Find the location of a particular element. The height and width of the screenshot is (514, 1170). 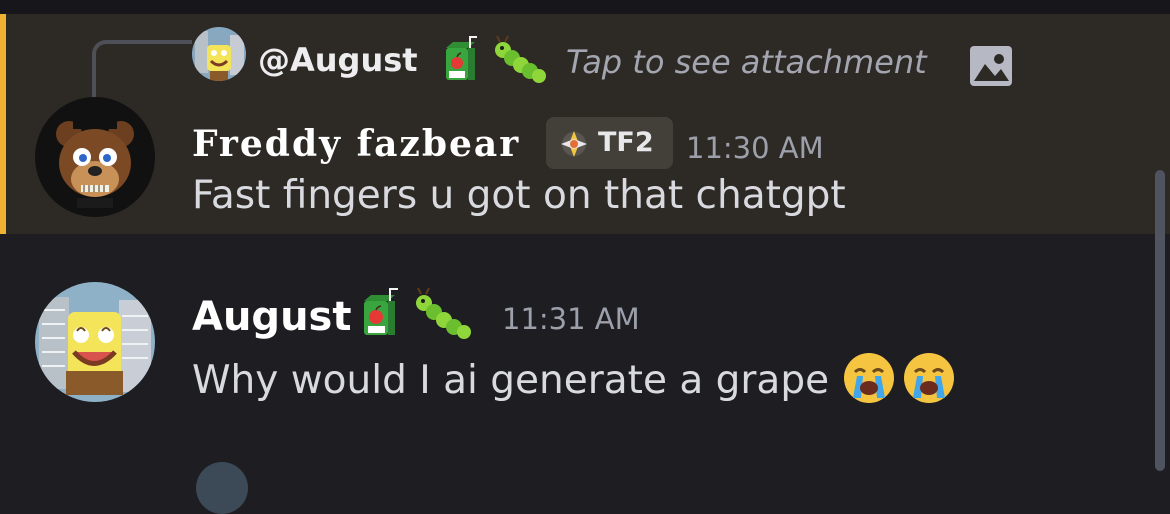

top-strip is located at coordinates (585, 7).